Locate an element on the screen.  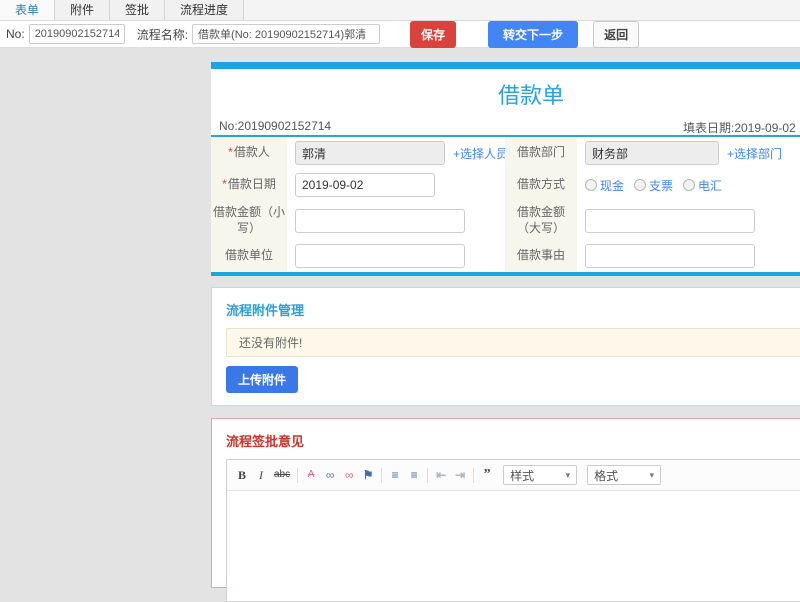
radio-cheque: 支票 is located at coordinates (653, 185).